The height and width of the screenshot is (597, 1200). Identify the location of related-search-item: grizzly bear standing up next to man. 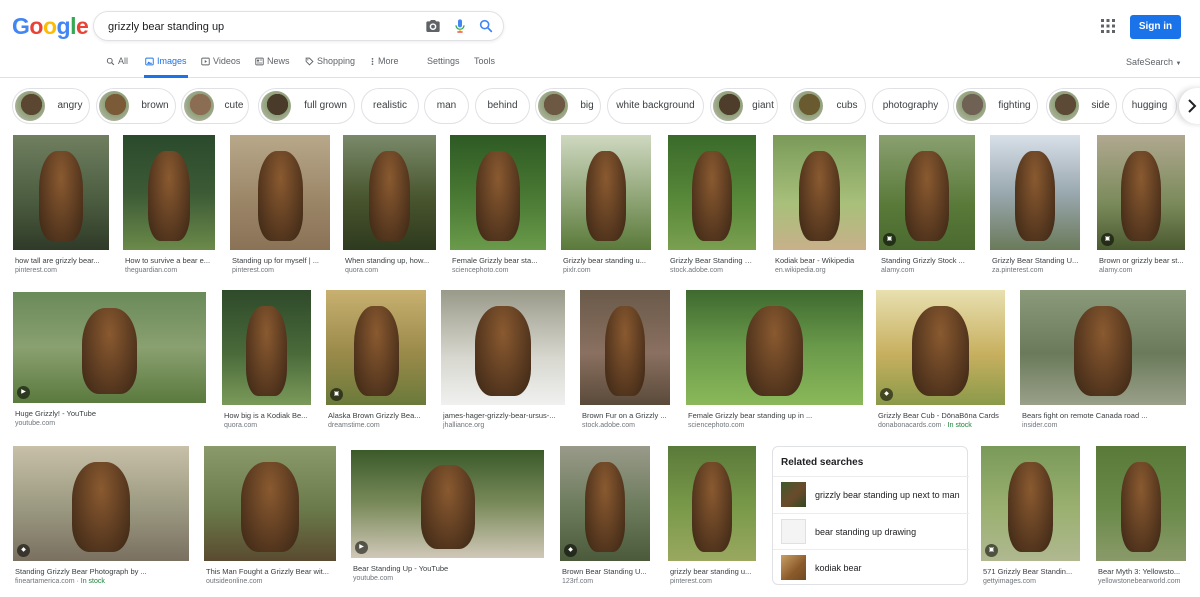
(871, 494).